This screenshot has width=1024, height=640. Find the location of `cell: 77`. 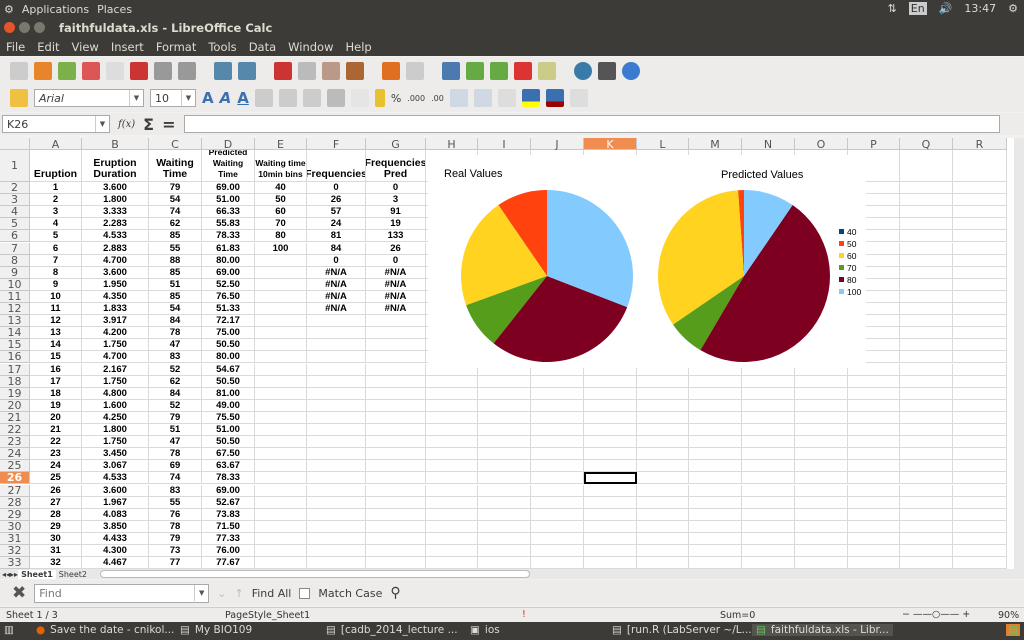

cell: 77 is located at coordinates (175, 563).